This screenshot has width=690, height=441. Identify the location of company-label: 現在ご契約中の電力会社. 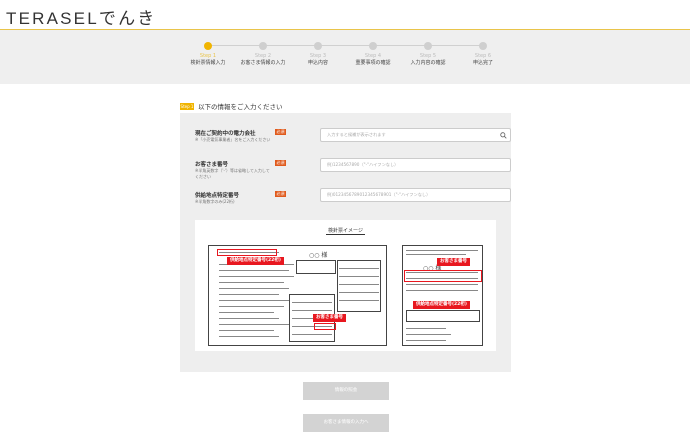
(225, 134).